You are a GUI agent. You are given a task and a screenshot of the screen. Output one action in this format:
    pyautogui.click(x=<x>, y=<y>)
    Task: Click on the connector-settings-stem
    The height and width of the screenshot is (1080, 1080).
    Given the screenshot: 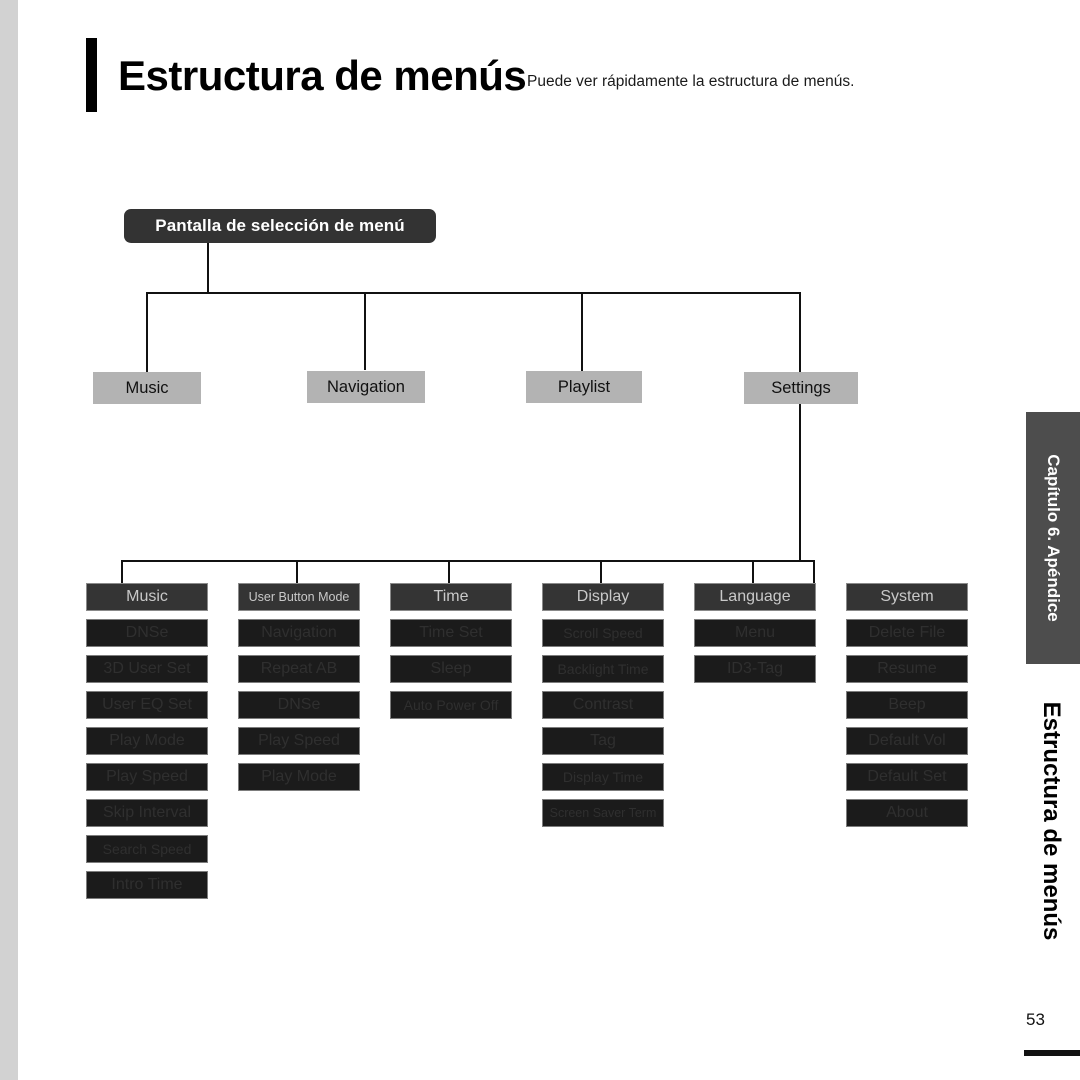 What is the action you would take?
    pyautogui.click(x=800, y=483)
    